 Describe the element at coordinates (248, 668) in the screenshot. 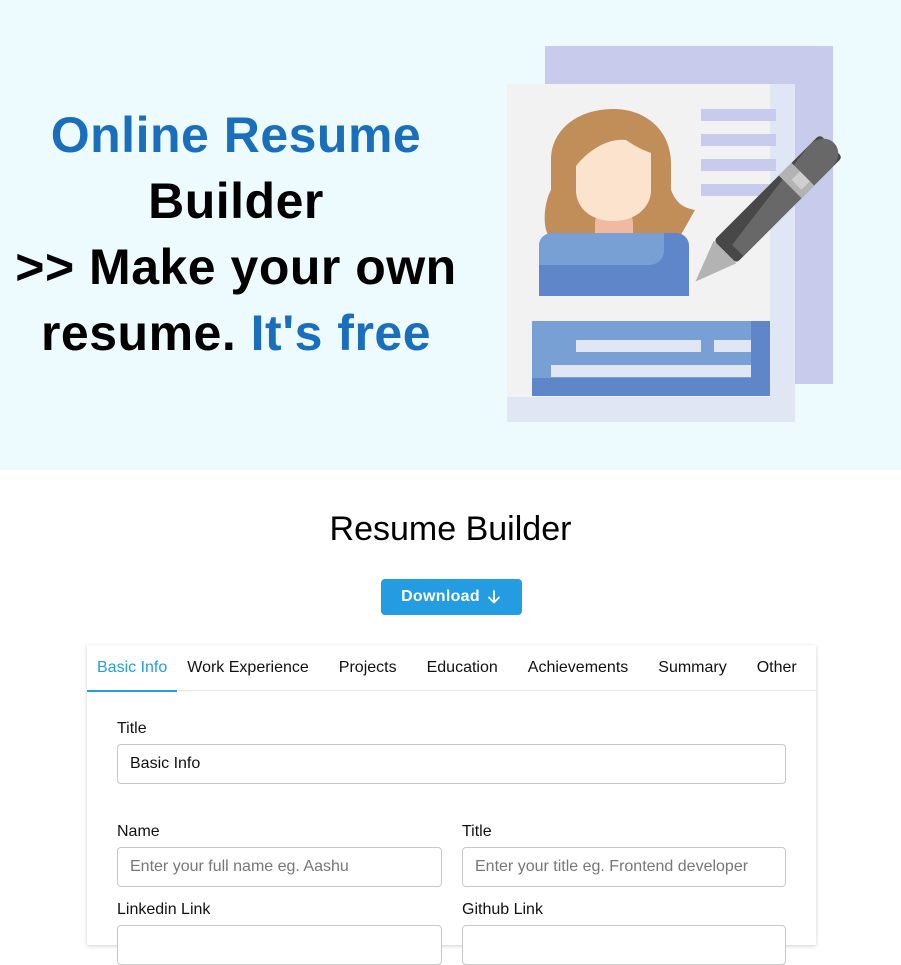

I see `tab-work-experience: Work Experience` at that location.